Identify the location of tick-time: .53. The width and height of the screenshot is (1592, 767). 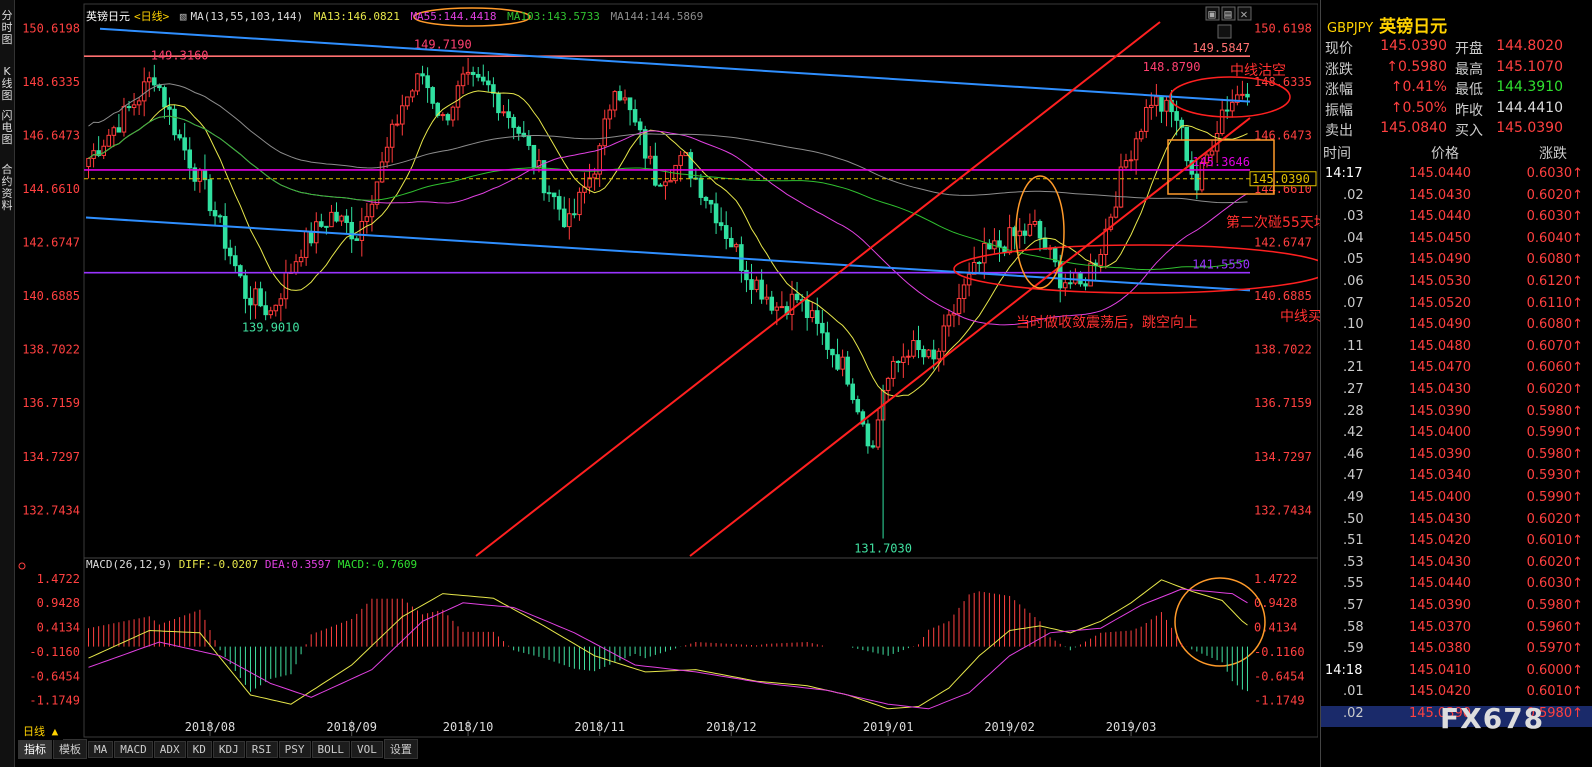
(1353, 562).